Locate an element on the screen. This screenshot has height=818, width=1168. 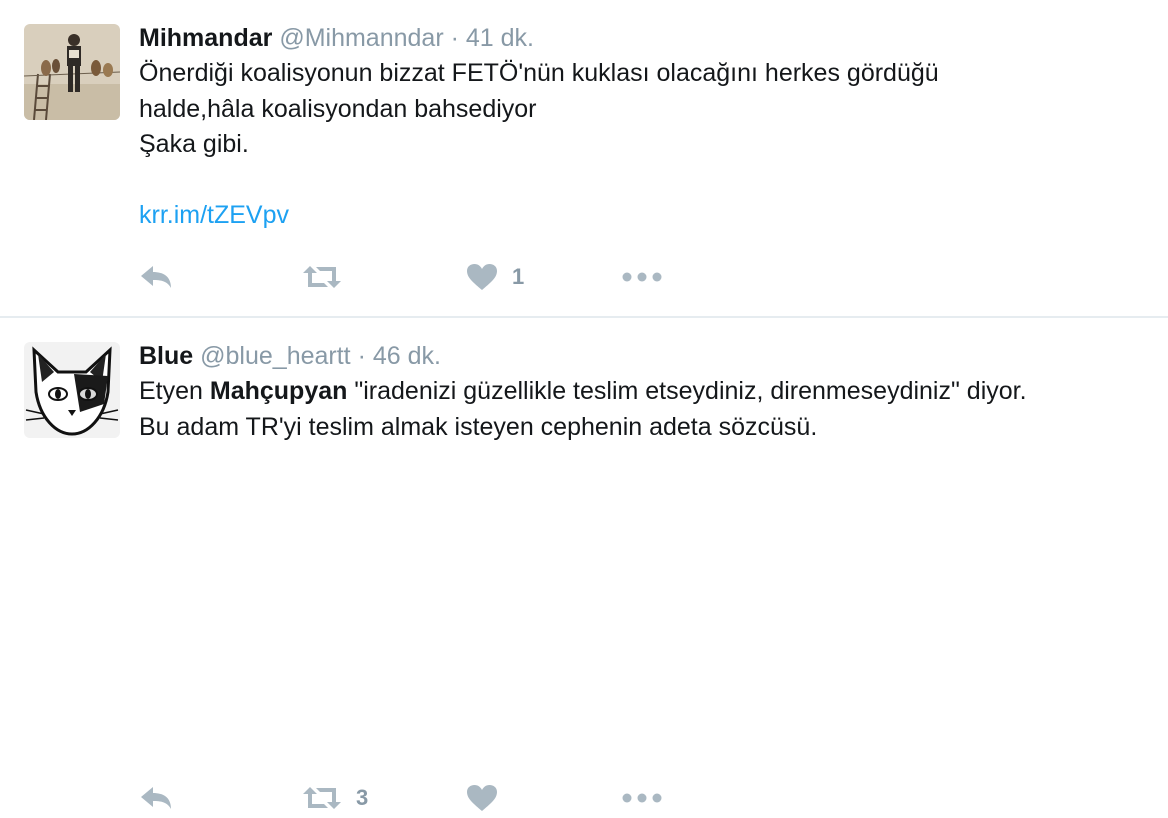
like-count: 1 is located at coordinates (518, 276).